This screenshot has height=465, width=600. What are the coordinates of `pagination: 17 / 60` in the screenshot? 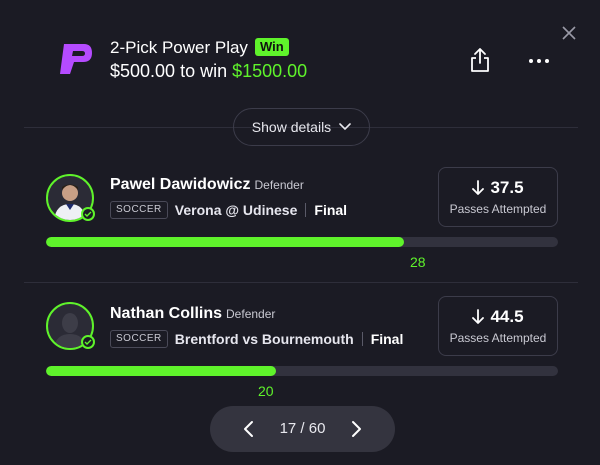 It's located at (302, 429).